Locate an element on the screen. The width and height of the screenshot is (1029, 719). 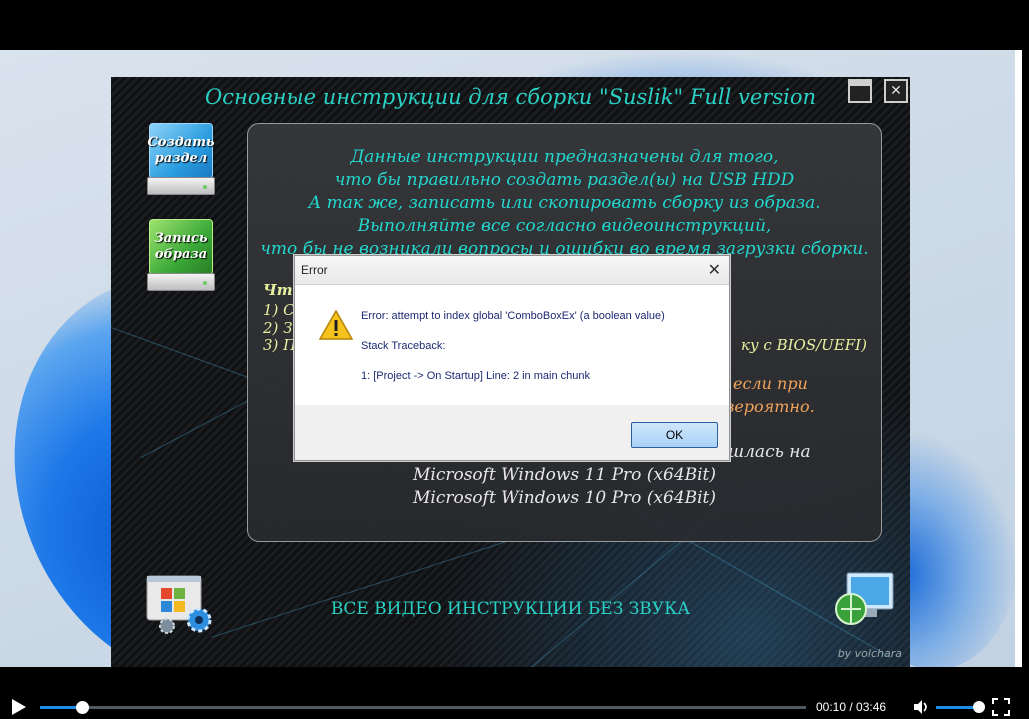
volume-handle is located at coordinates (979, 707).